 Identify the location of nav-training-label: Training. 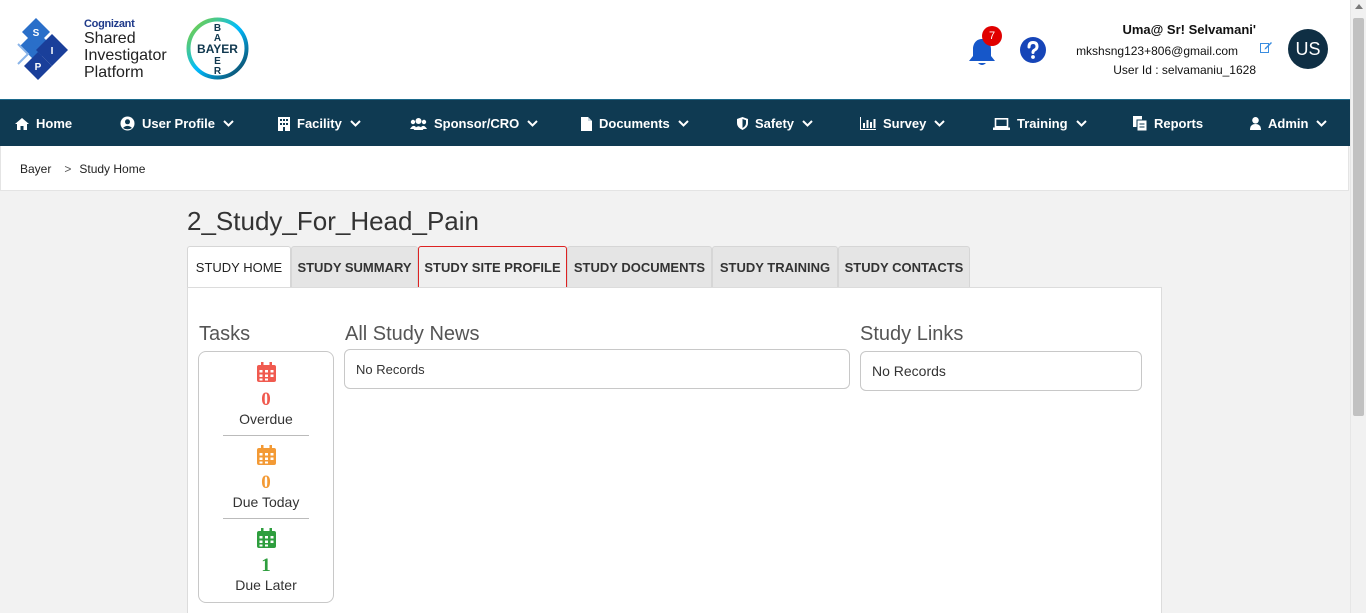
(1042, 123).